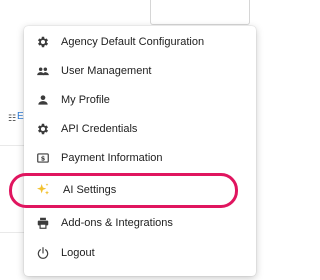  I want to click on menu-item-label: User Management, so click(106, 70).